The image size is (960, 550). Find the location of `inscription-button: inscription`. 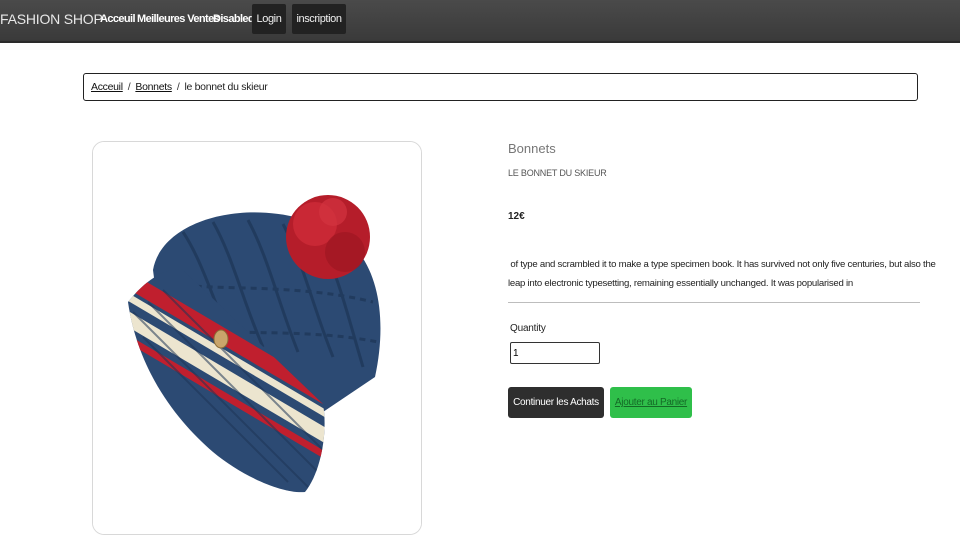

inscription-button: inscription is located at coordinates (319, 19).